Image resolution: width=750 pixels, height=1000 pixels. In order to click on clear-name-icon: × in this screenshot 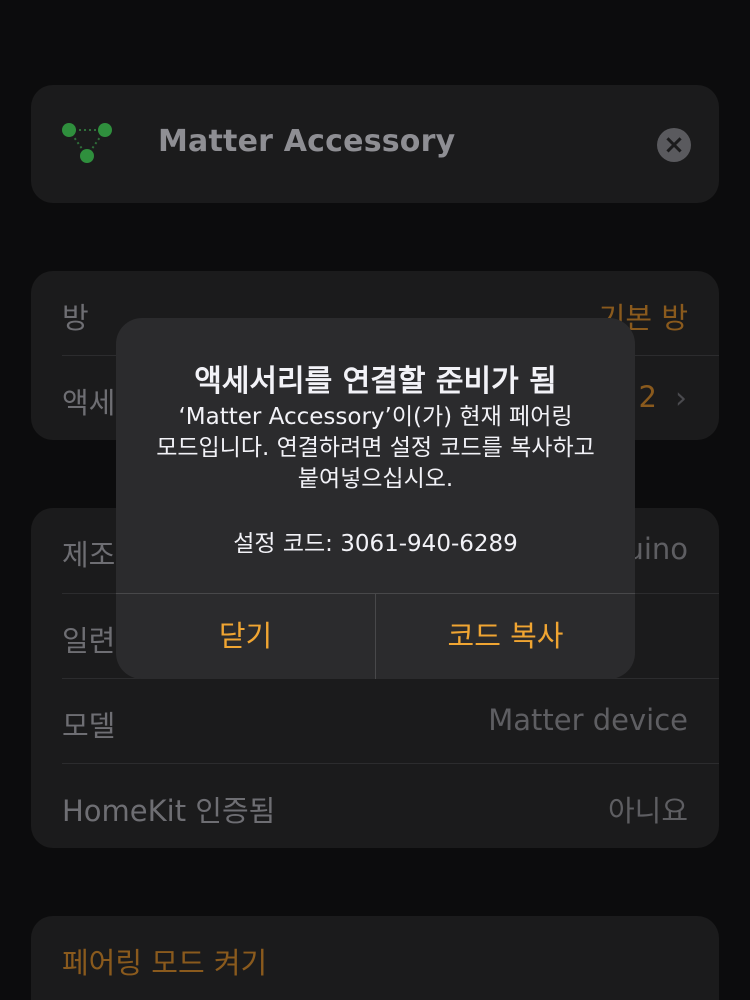, I will do `click(674, 145)`.